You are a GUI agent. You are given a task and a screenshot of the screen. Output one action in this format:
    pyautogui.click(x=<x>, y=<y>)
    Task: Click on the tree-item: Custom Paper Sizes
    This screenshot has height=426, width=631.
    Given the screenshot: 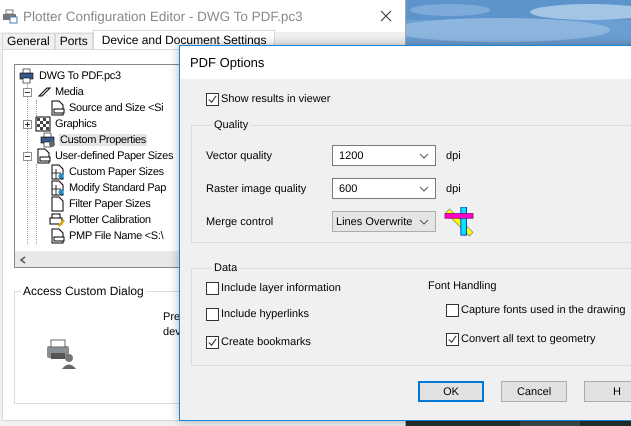 What is the action you would take?
    pyautogui.click(x=116, y=172)
    